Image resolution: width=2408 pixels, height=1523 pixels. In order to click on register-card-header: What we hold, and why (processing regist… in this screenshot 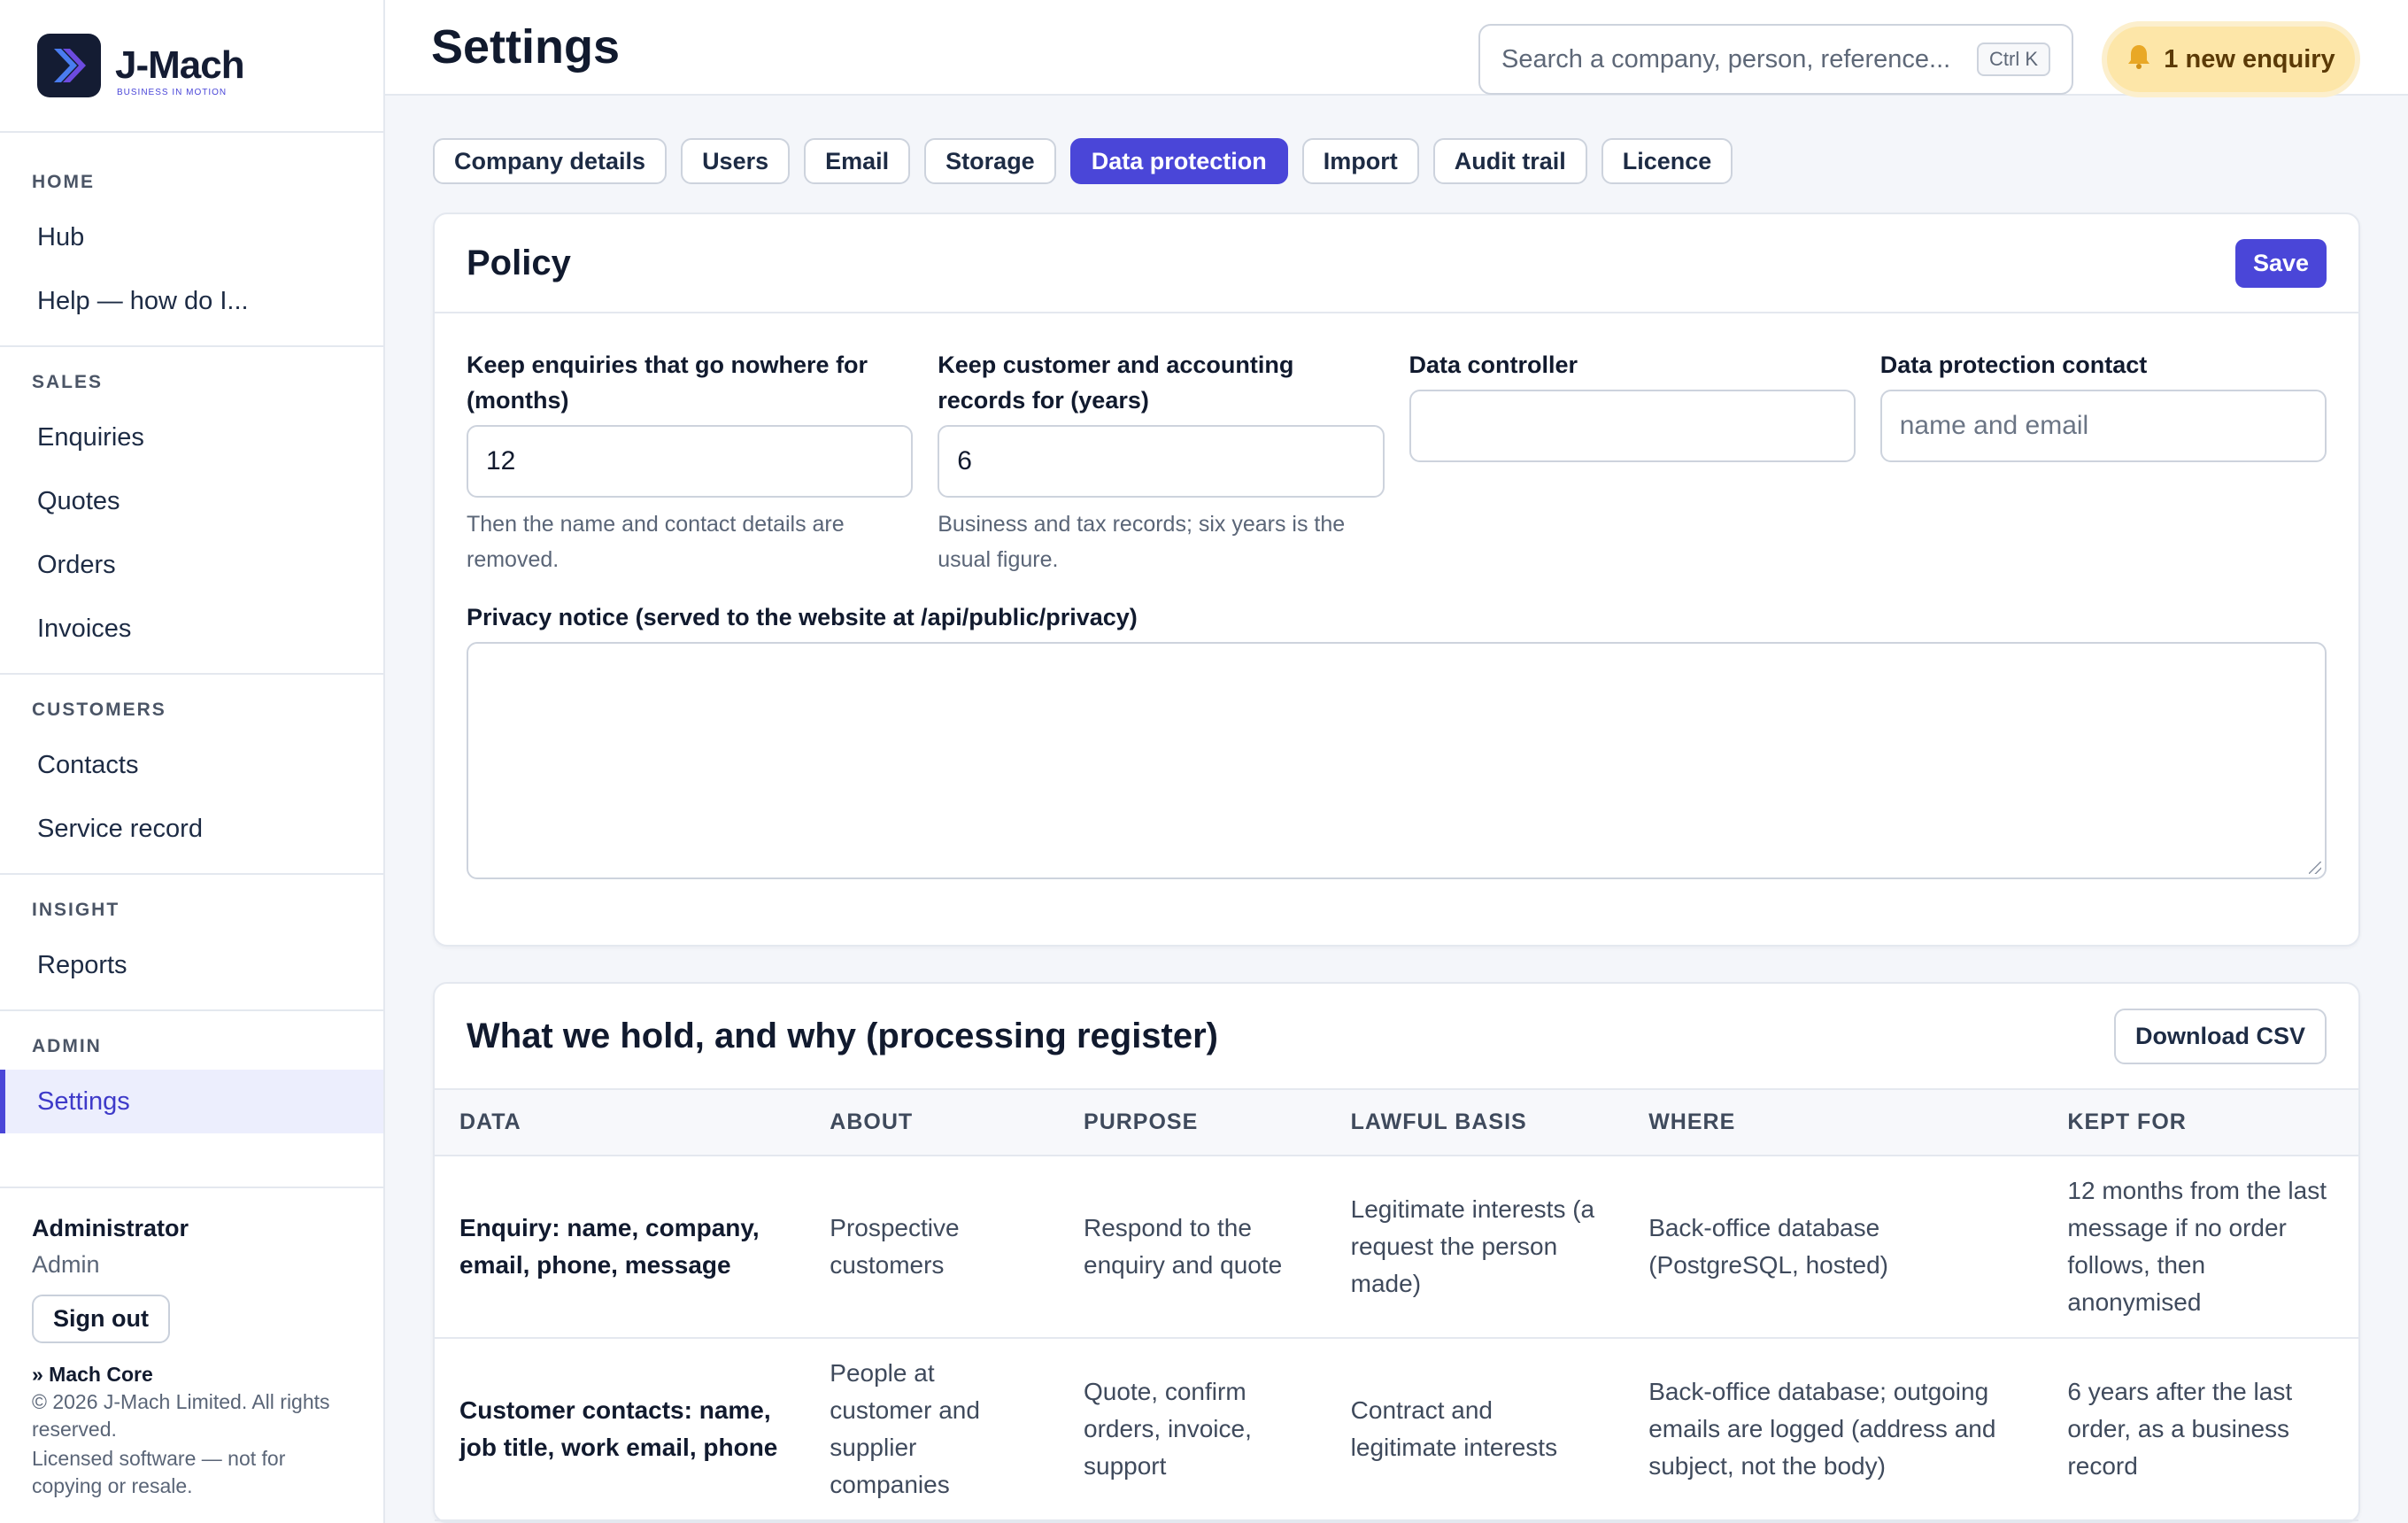, I will do `click(1396, 1037)`.